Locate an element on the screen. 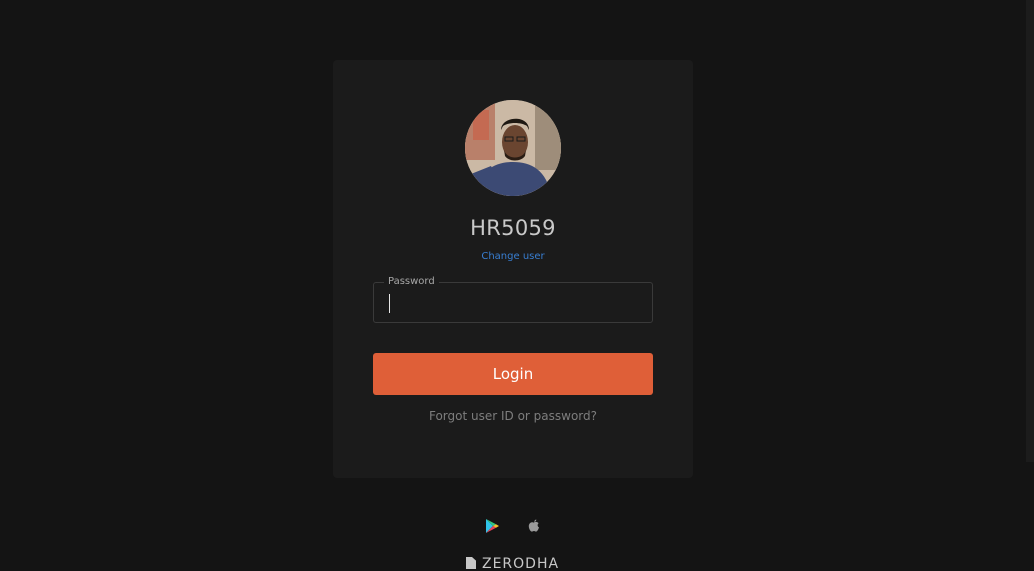 The image size is (1034, 571). google-play-icon is located at coordinates (492, 526).